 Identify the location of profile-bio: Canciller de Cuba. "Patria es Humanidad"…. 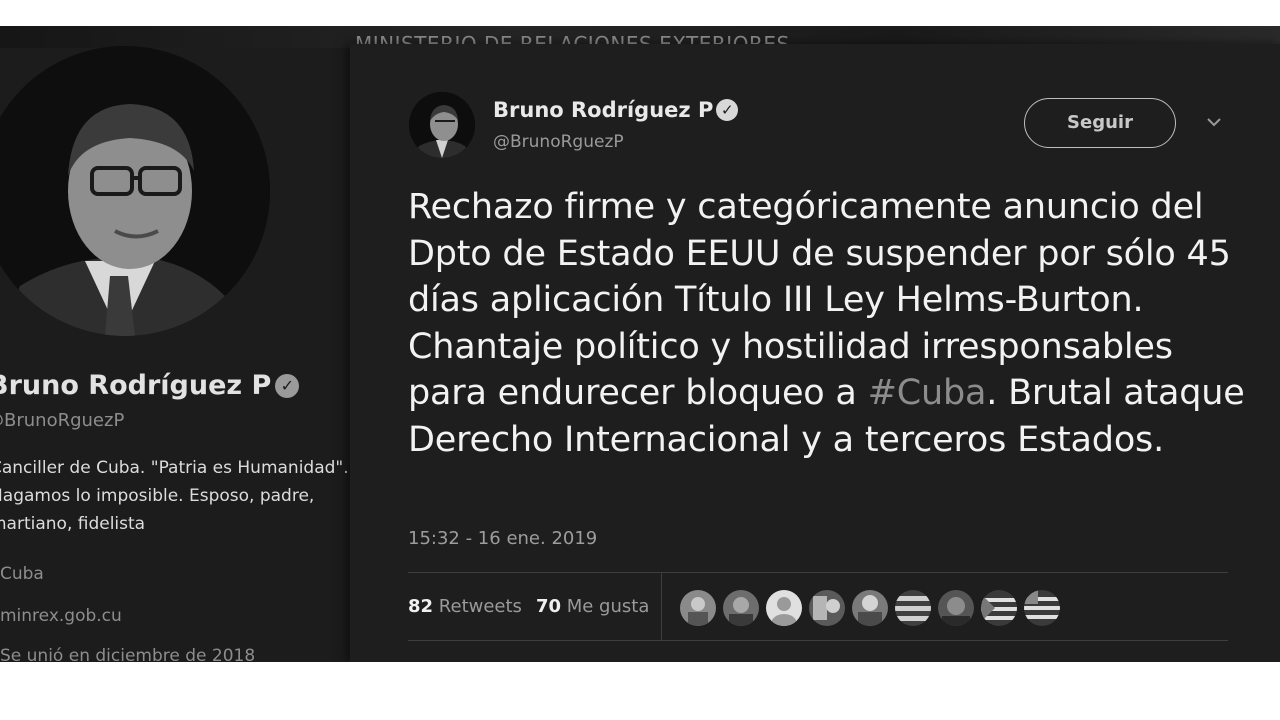
(175, 496).